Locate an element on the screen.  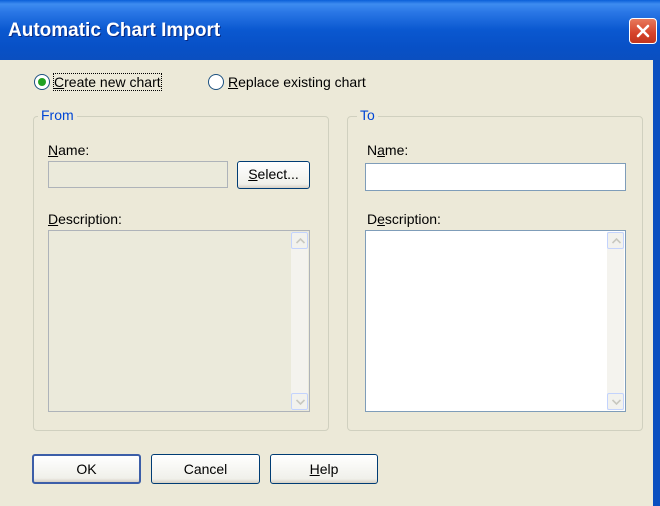
help-button-label: Help is located at coordinates (324, 469).